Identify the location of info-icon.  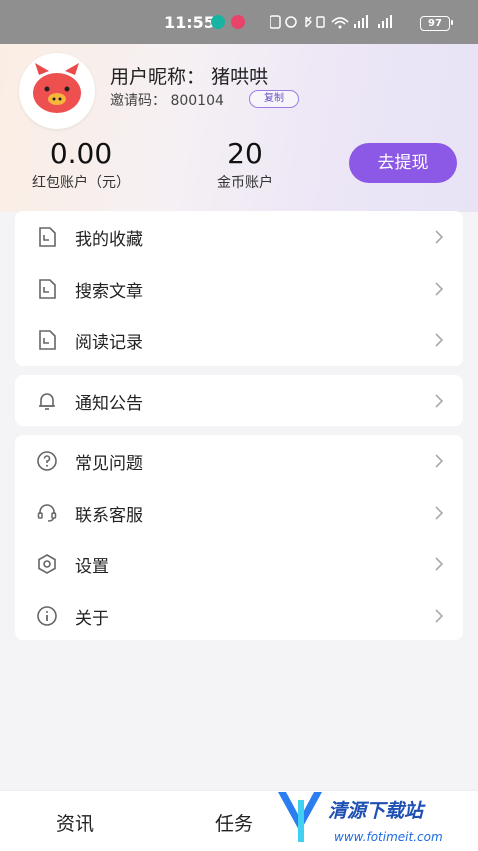
(47, 615).